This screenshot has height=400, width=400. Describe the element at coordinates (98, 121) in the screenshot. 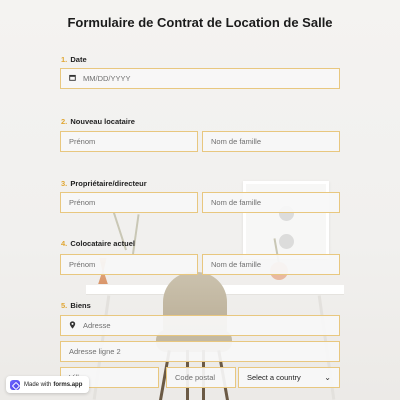

I see `question-label-new-tenant: 2. Nouveau locataire` at that location.